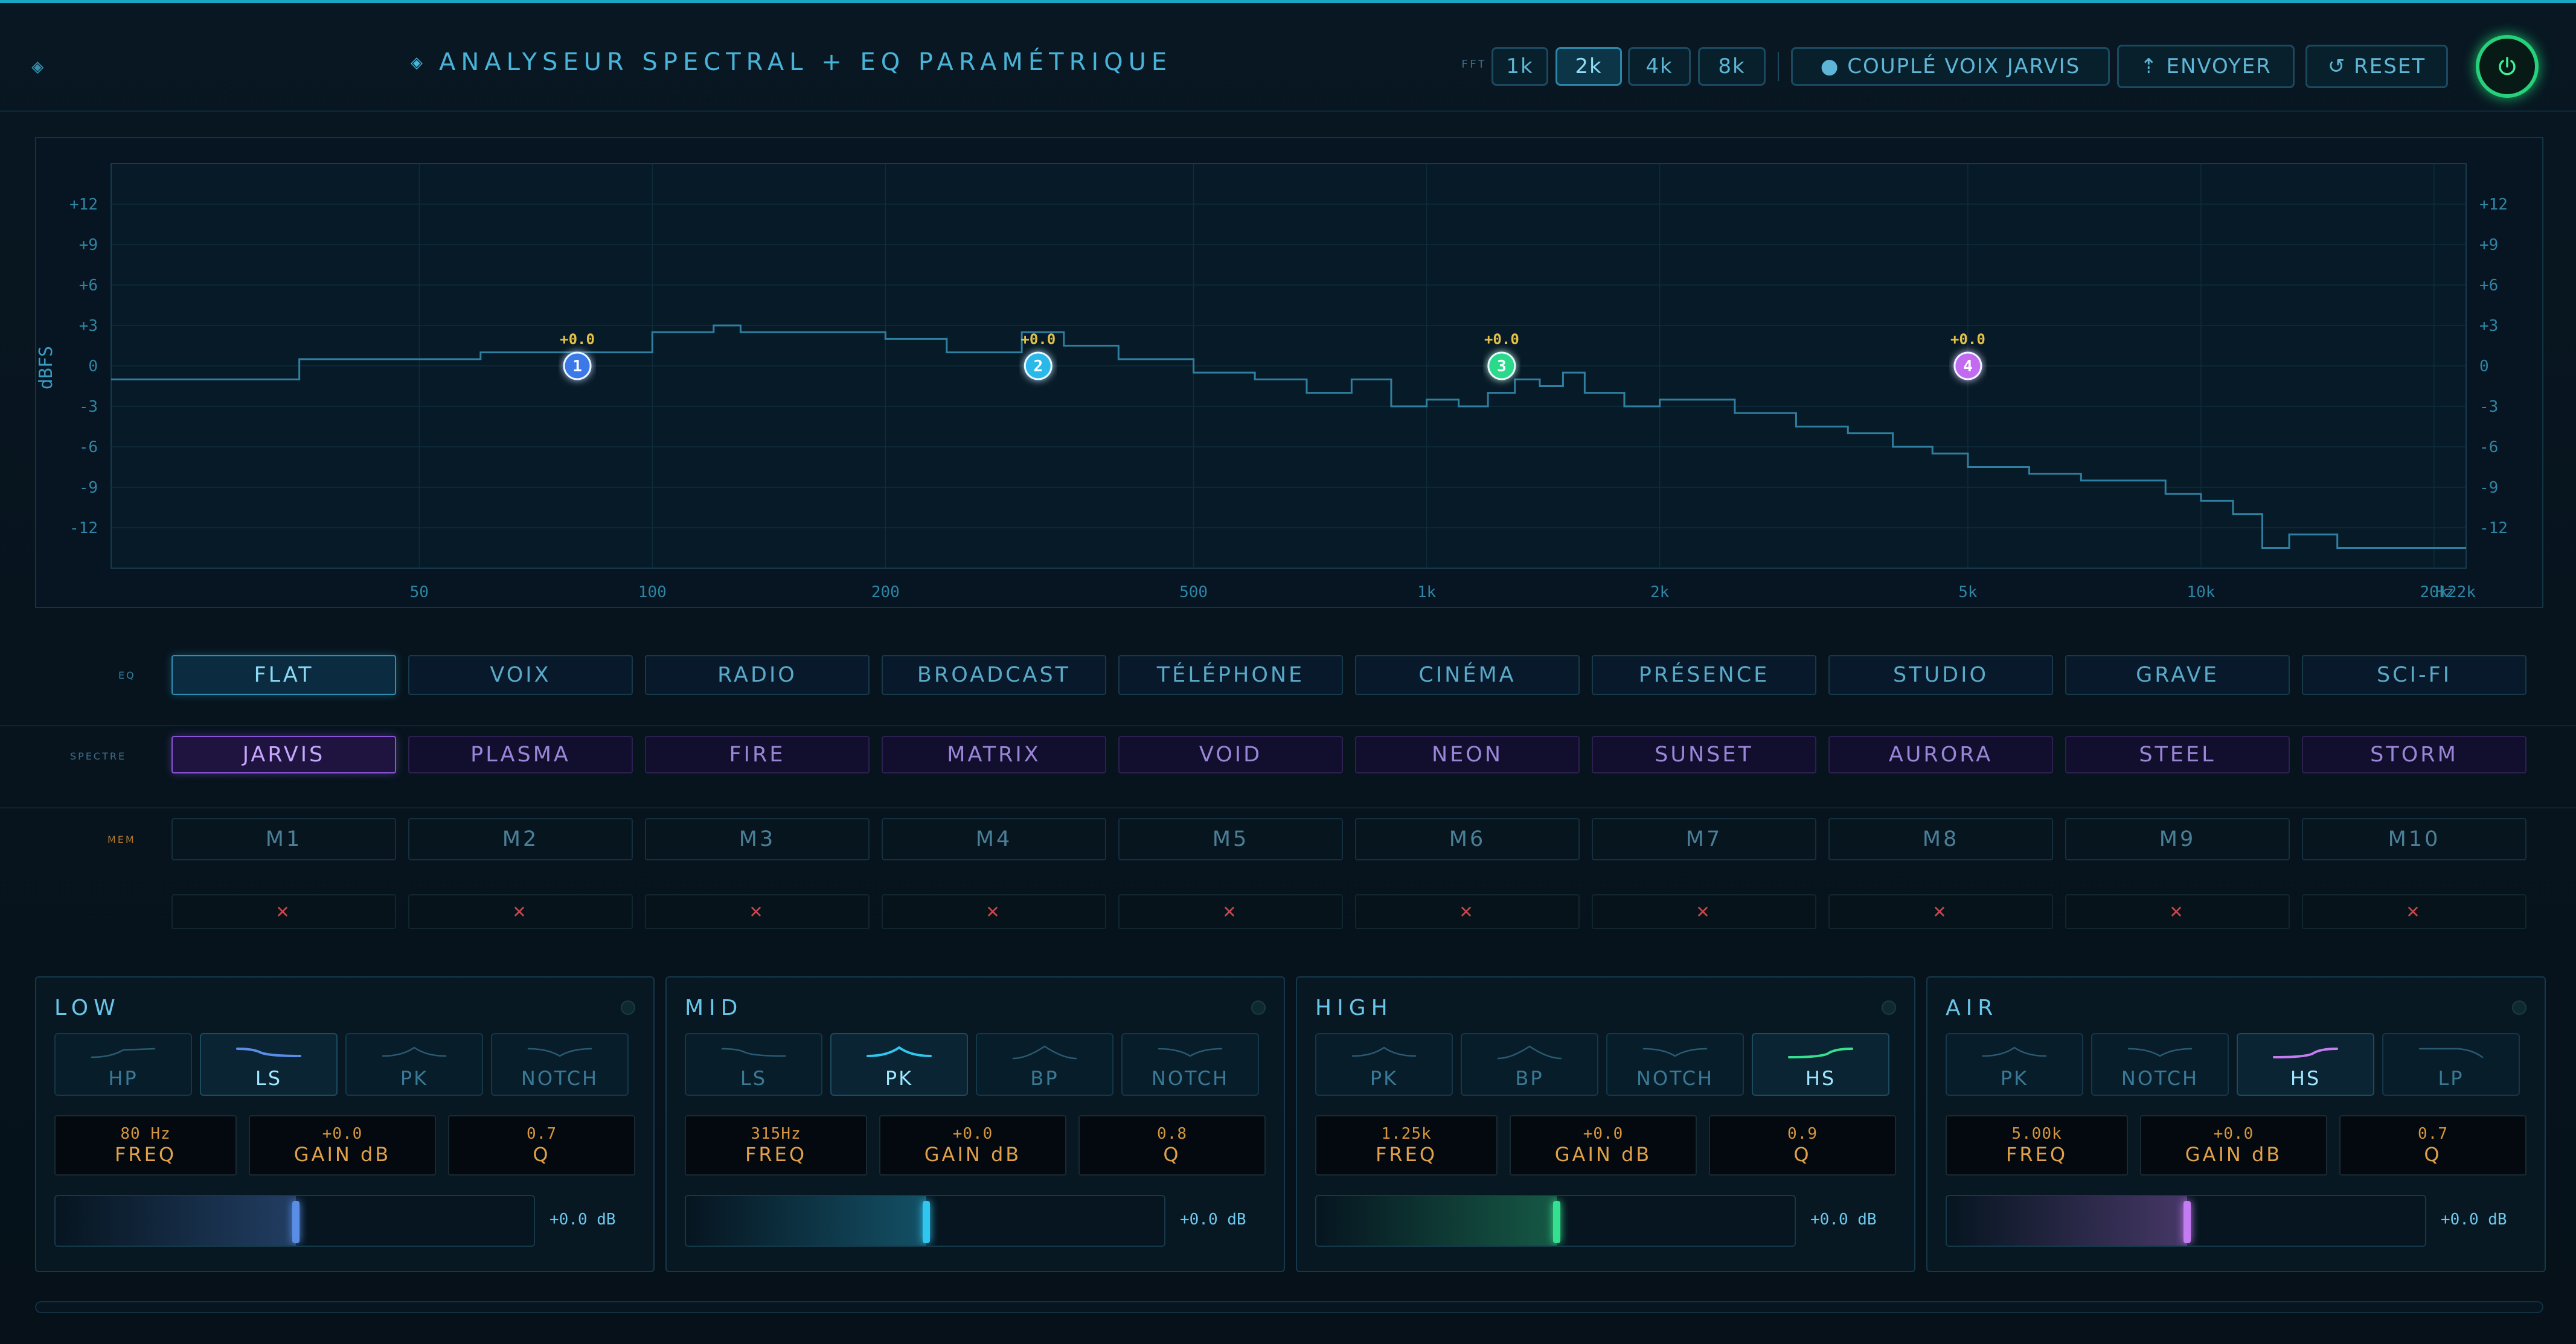 This screenshot has width=2576, height=1344. What do you see at coordinates (127, 675) in the screenshot?
I see `eq-row-label: EQ` at bounding box center [127, 675].